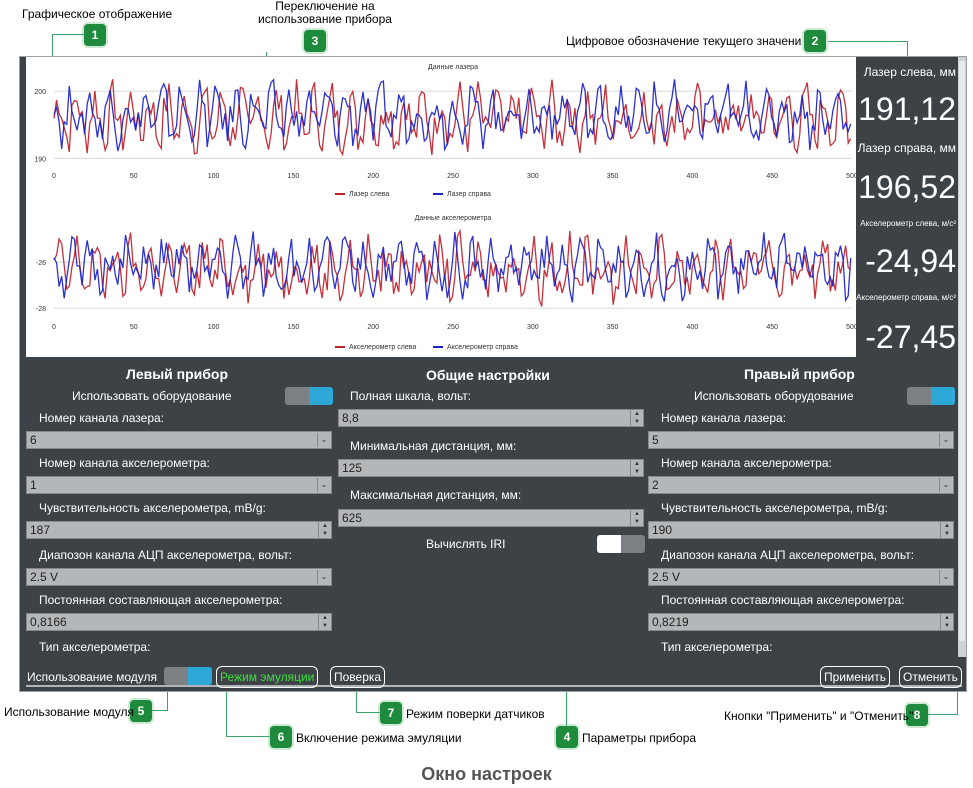 The height and width of the screenshot is (788, 973). I want to click on left-accel-channel-label: Номер канала акселерометра:, so click(124, 463).